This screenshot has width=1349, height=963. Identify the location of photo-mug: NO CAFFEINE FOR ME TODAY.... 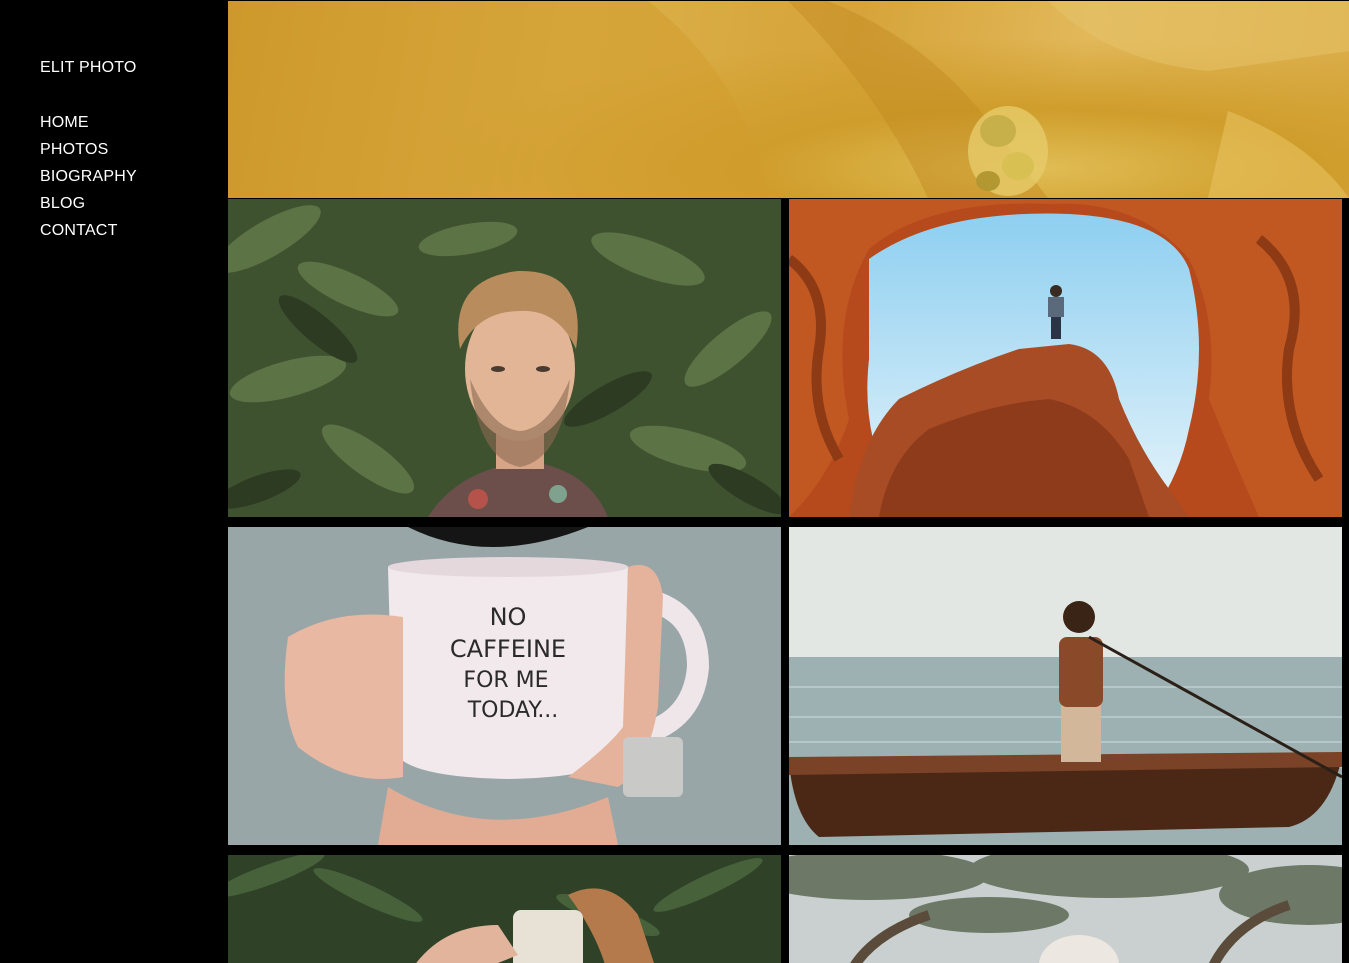
(504, 686).